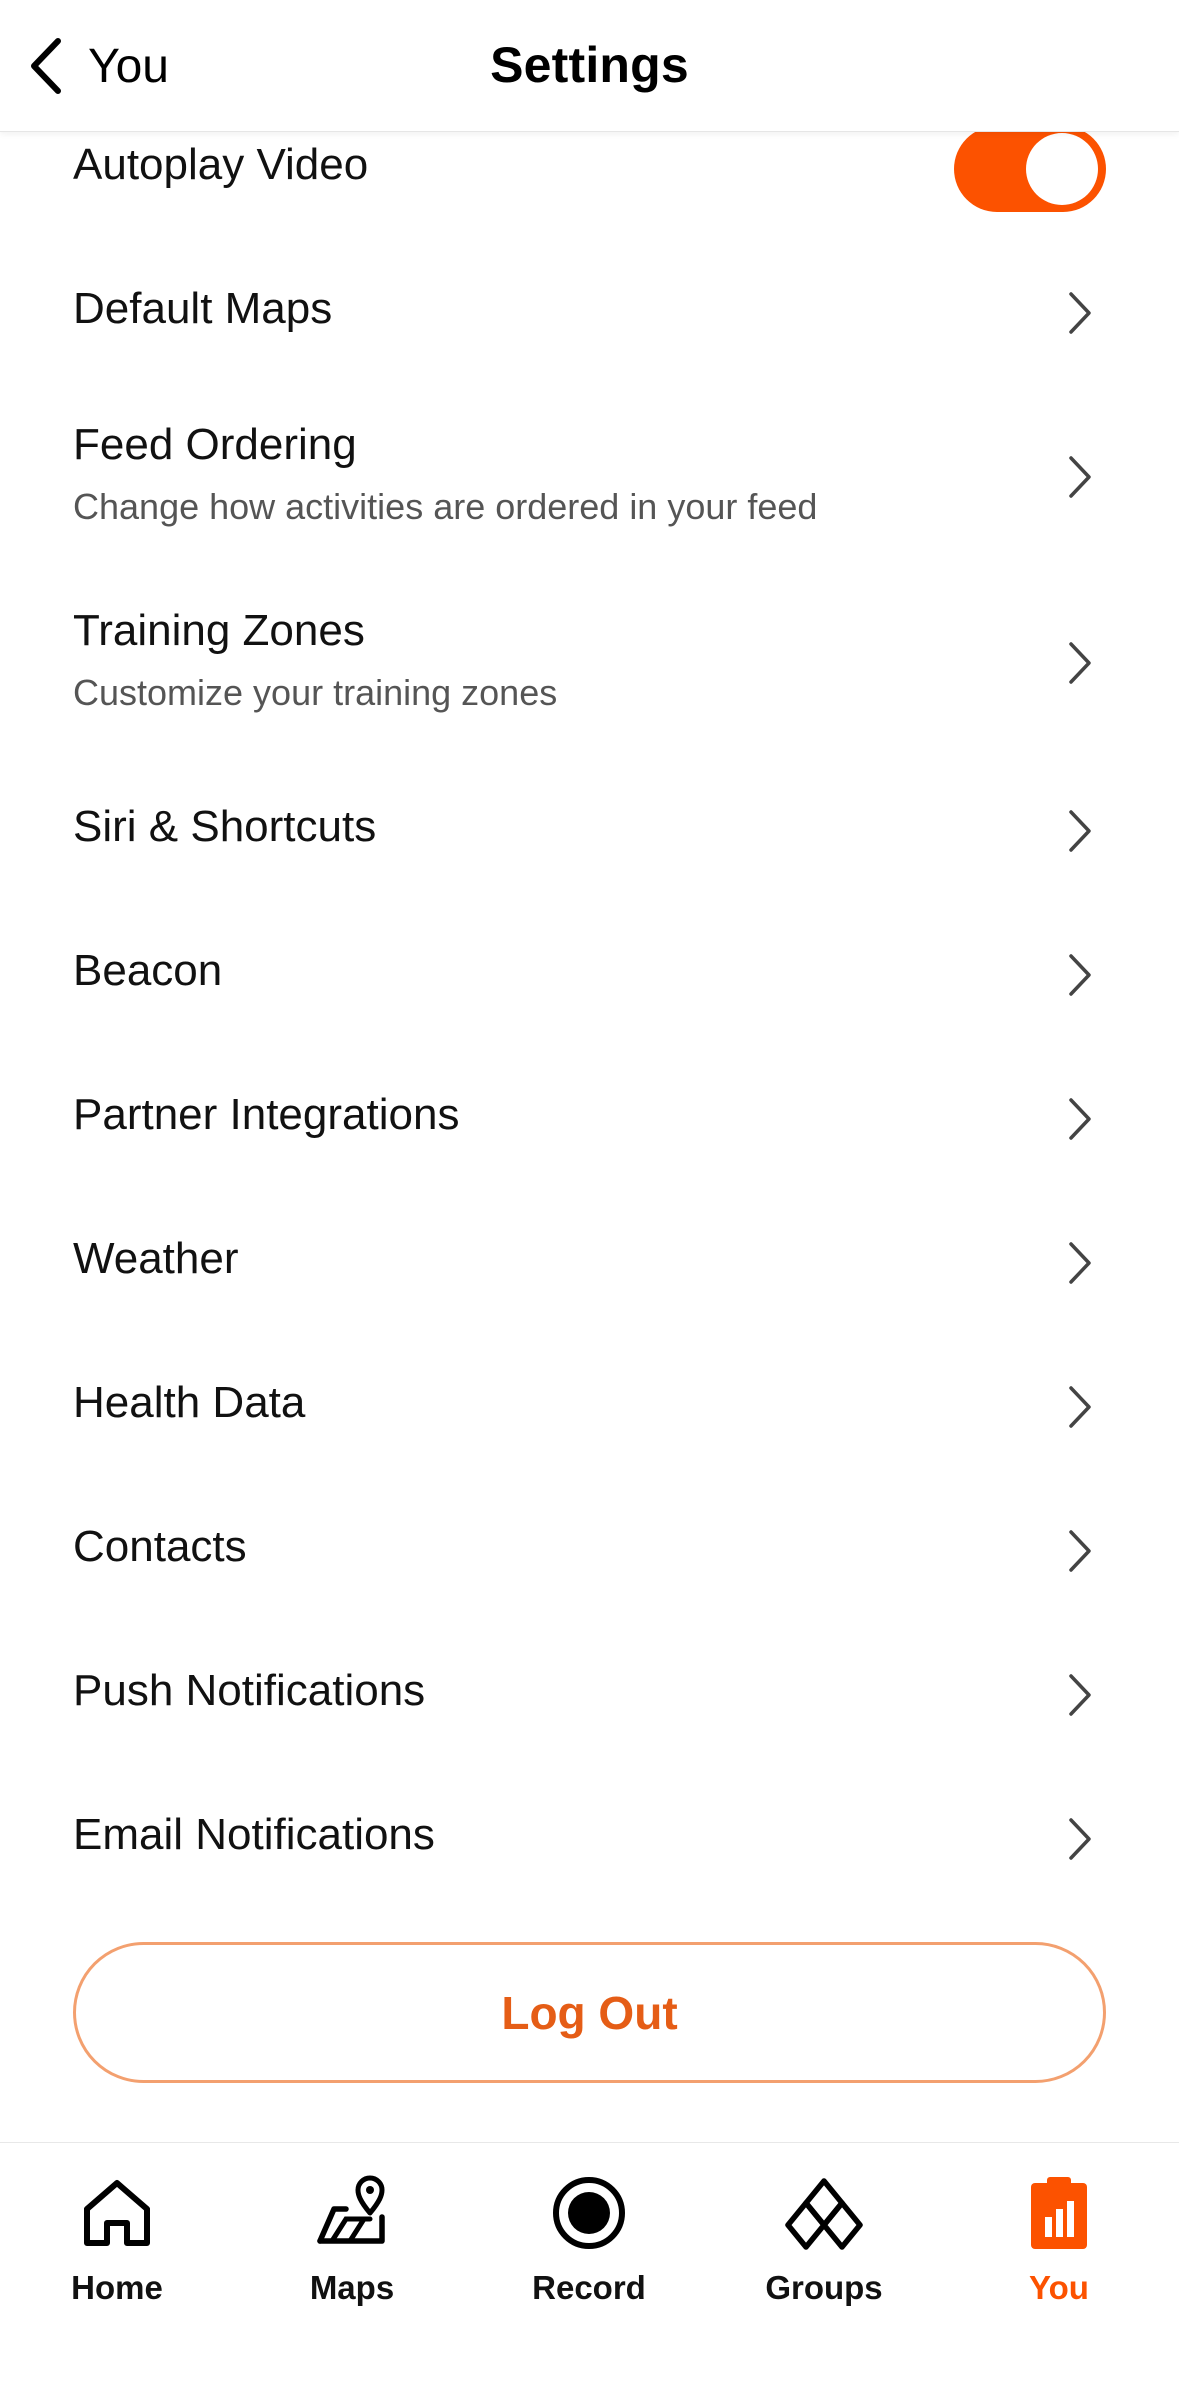 Image resolution: width=1179 pixels, height=2396 pixels. What do you see at coordinates (254, 1834) in the screenshot?
I see `settings-item-label: Email Notifications` at bounding box center [254, 1834].